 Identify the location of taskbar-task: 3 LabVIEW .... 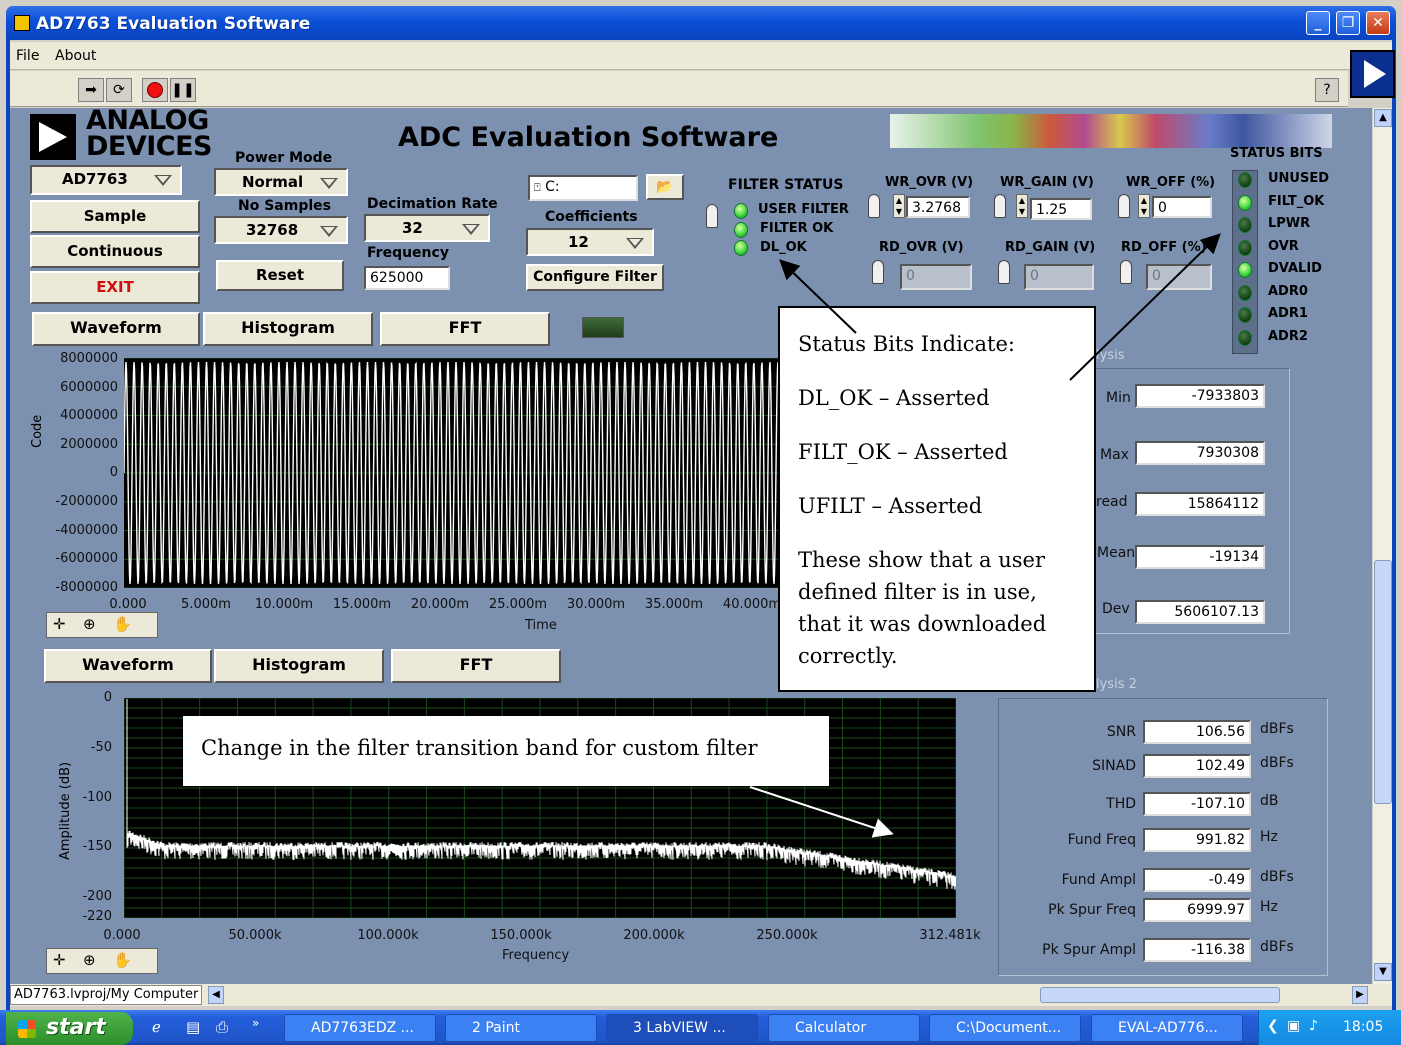
(682, 1028).